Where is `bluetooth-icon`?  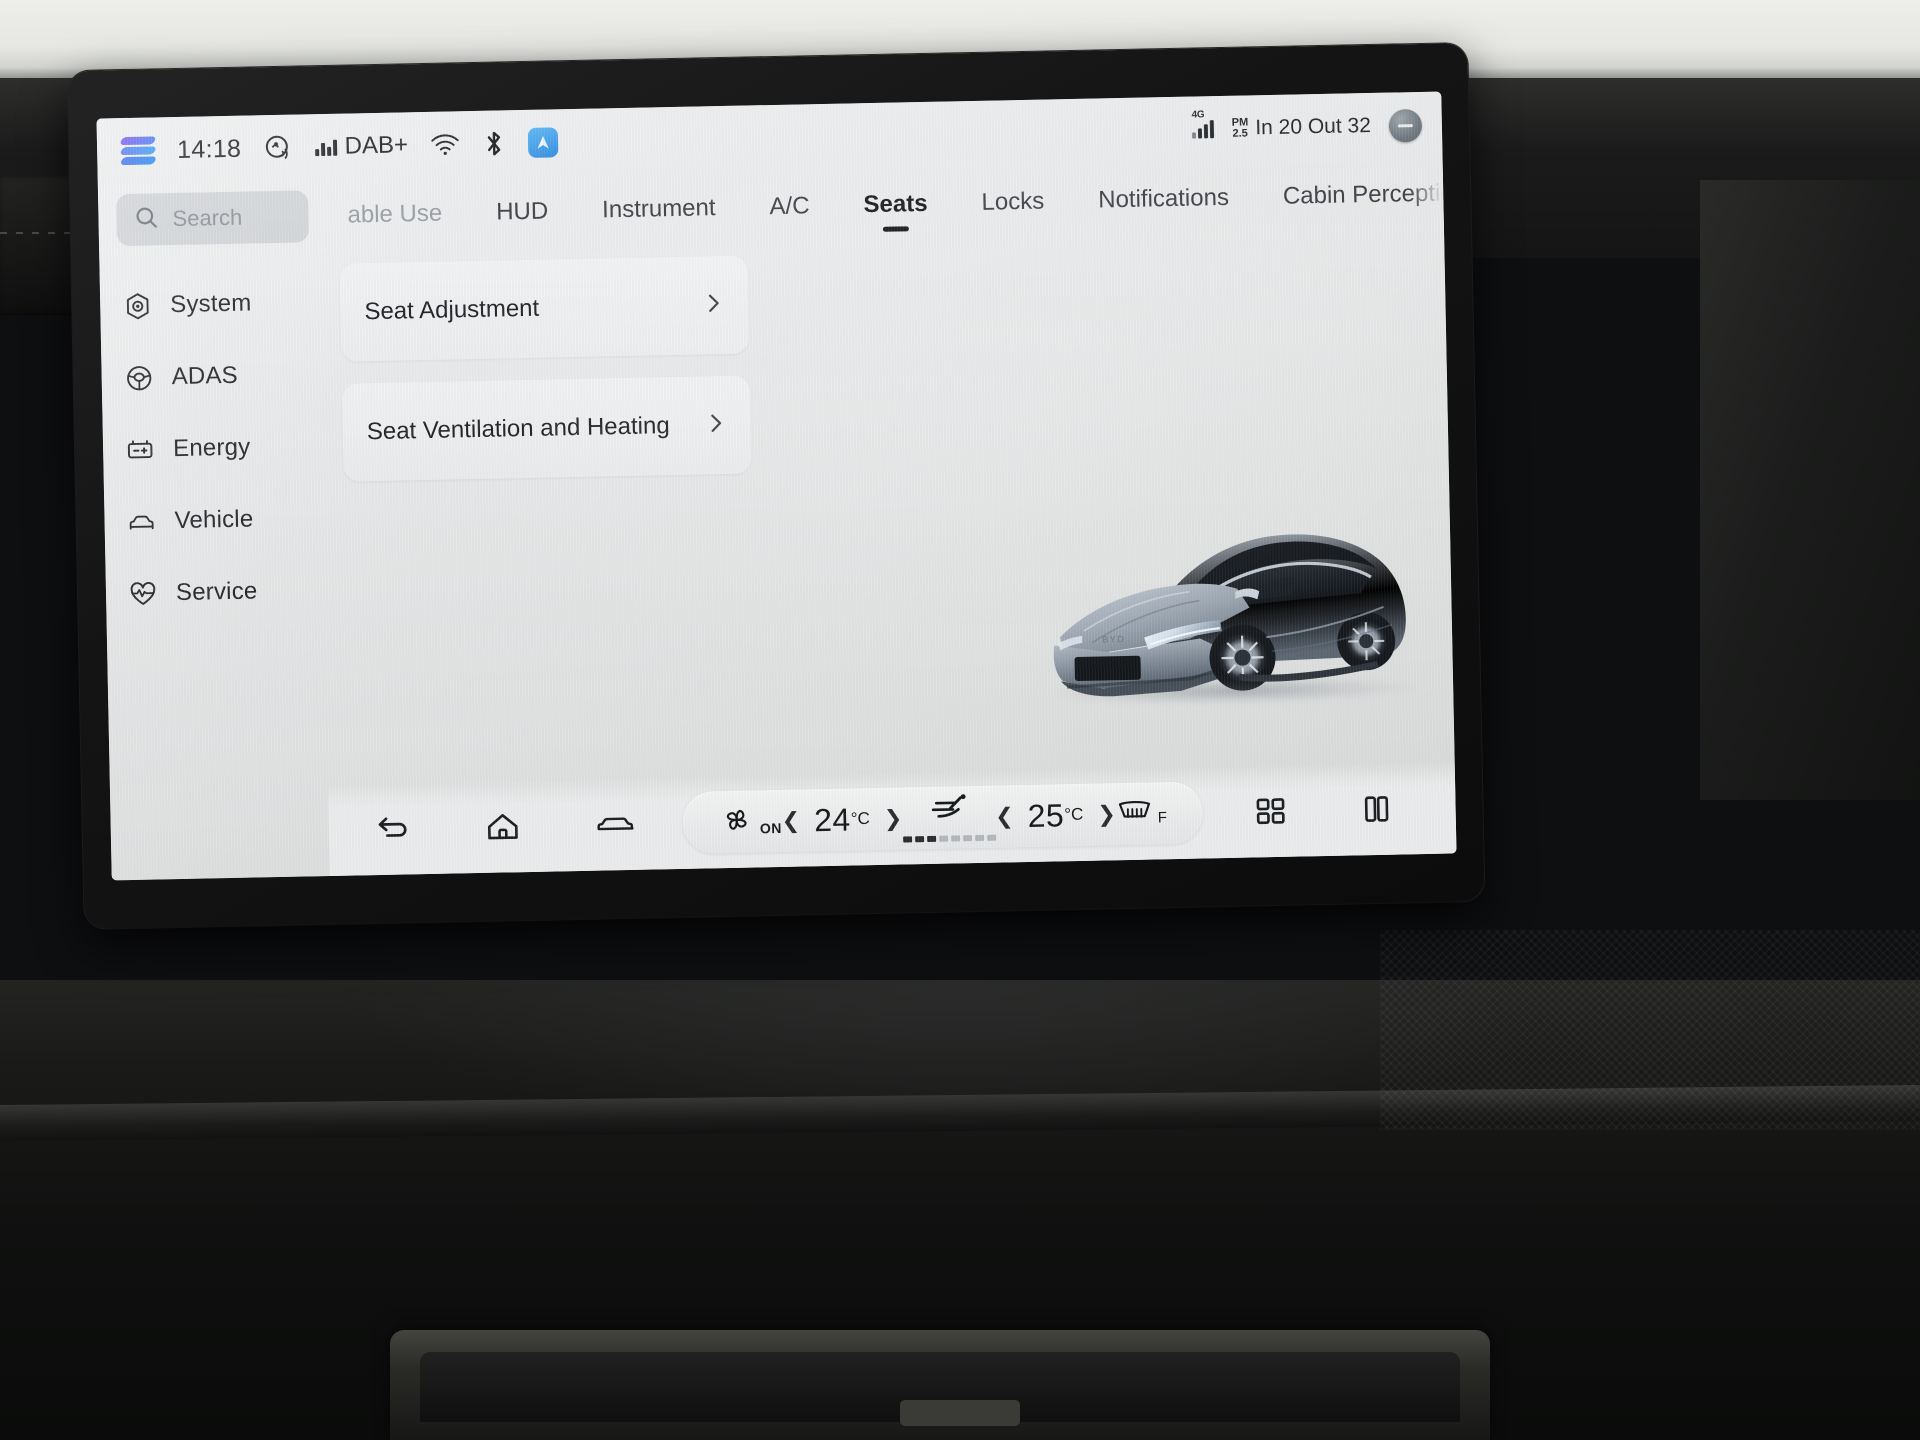
bluetooth-icon is located at coordinates (494, 143).